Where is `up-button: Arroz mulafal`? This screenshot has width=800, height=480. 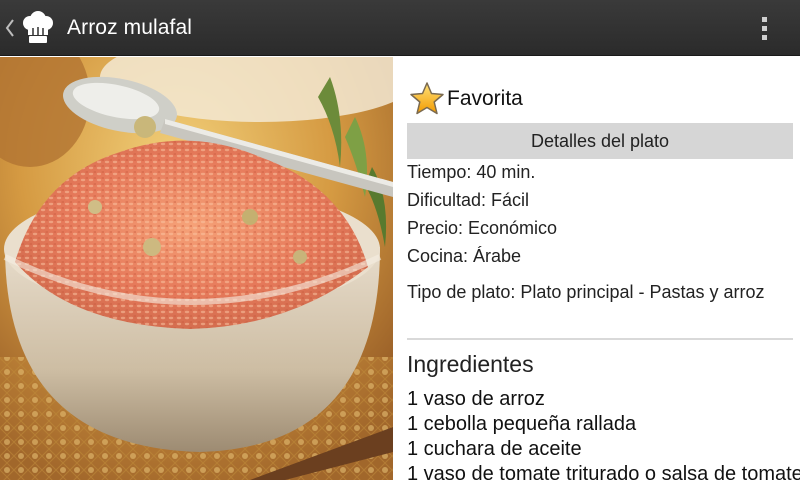
up-button: Arroz mulafal is located at coordinates (96, 28).